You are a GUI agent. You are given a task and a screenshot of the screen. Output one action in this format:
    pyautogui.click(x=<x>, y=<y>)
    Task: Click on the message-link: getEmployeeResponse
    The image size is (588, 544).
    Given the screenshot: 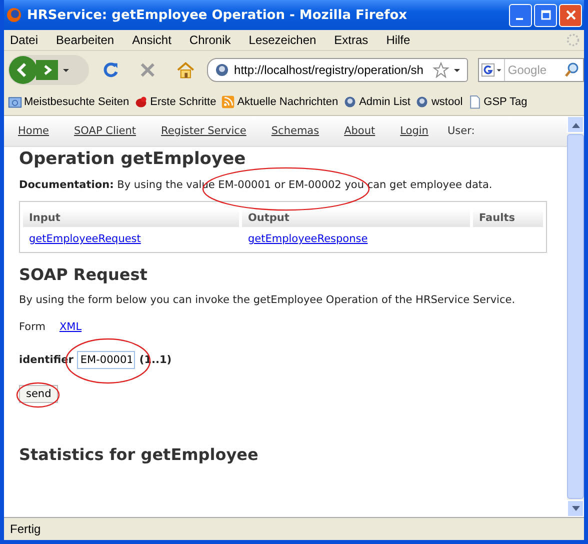 What is the action you would take?
    pyautogui.click(x=308, y=239)
    